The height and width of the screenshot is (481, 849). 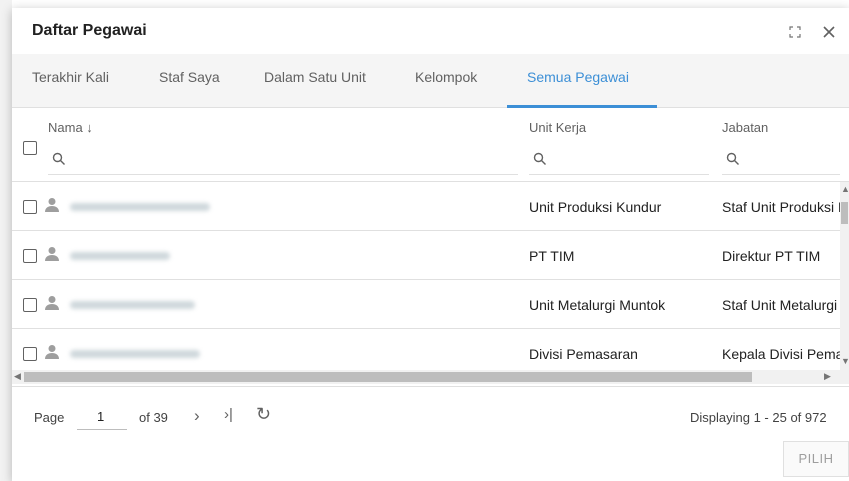 What do you see at coordinates (844, 276) in the screenshot?
I see `vertical-scrollbar: ▲ ▼` at bounding box center [844, 276].